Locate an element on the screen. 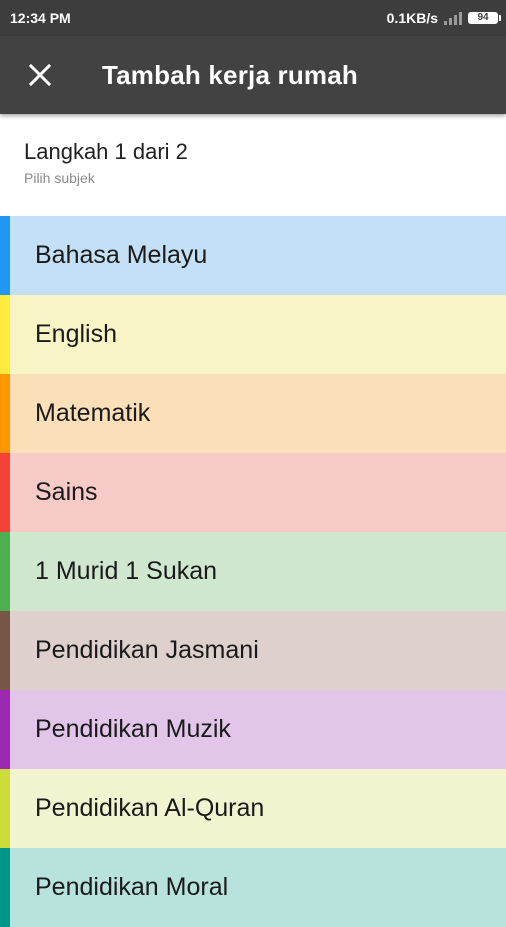 Image resolution: width=506 pixels, height=927 pixels. subject-label: Pendidikan Moral is located at coordinates (132, 887).